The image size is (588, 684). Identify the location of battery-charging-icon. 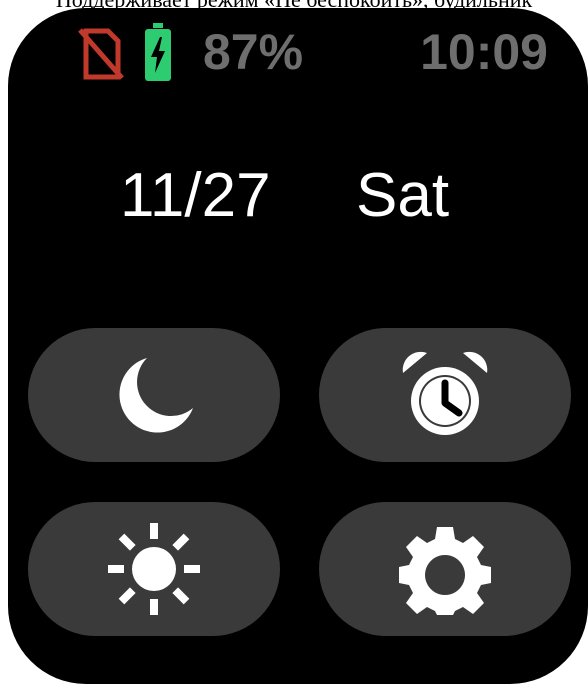
(158, 52).